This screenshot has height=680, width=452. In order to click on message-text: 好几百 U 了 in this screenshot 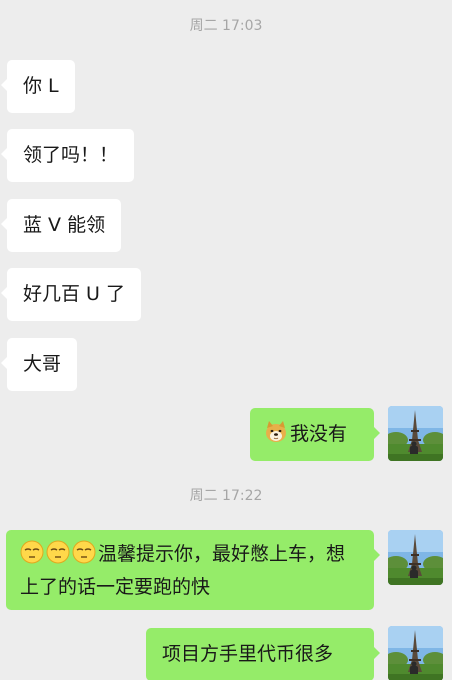, I will do `click(74, 294)`.